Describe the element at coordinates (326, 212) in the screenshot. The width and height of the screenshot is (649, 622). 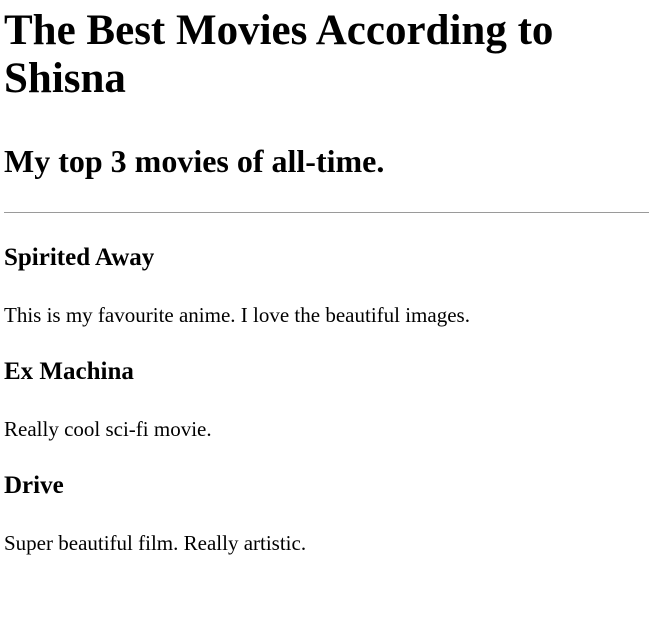
I see `divider` at that location.